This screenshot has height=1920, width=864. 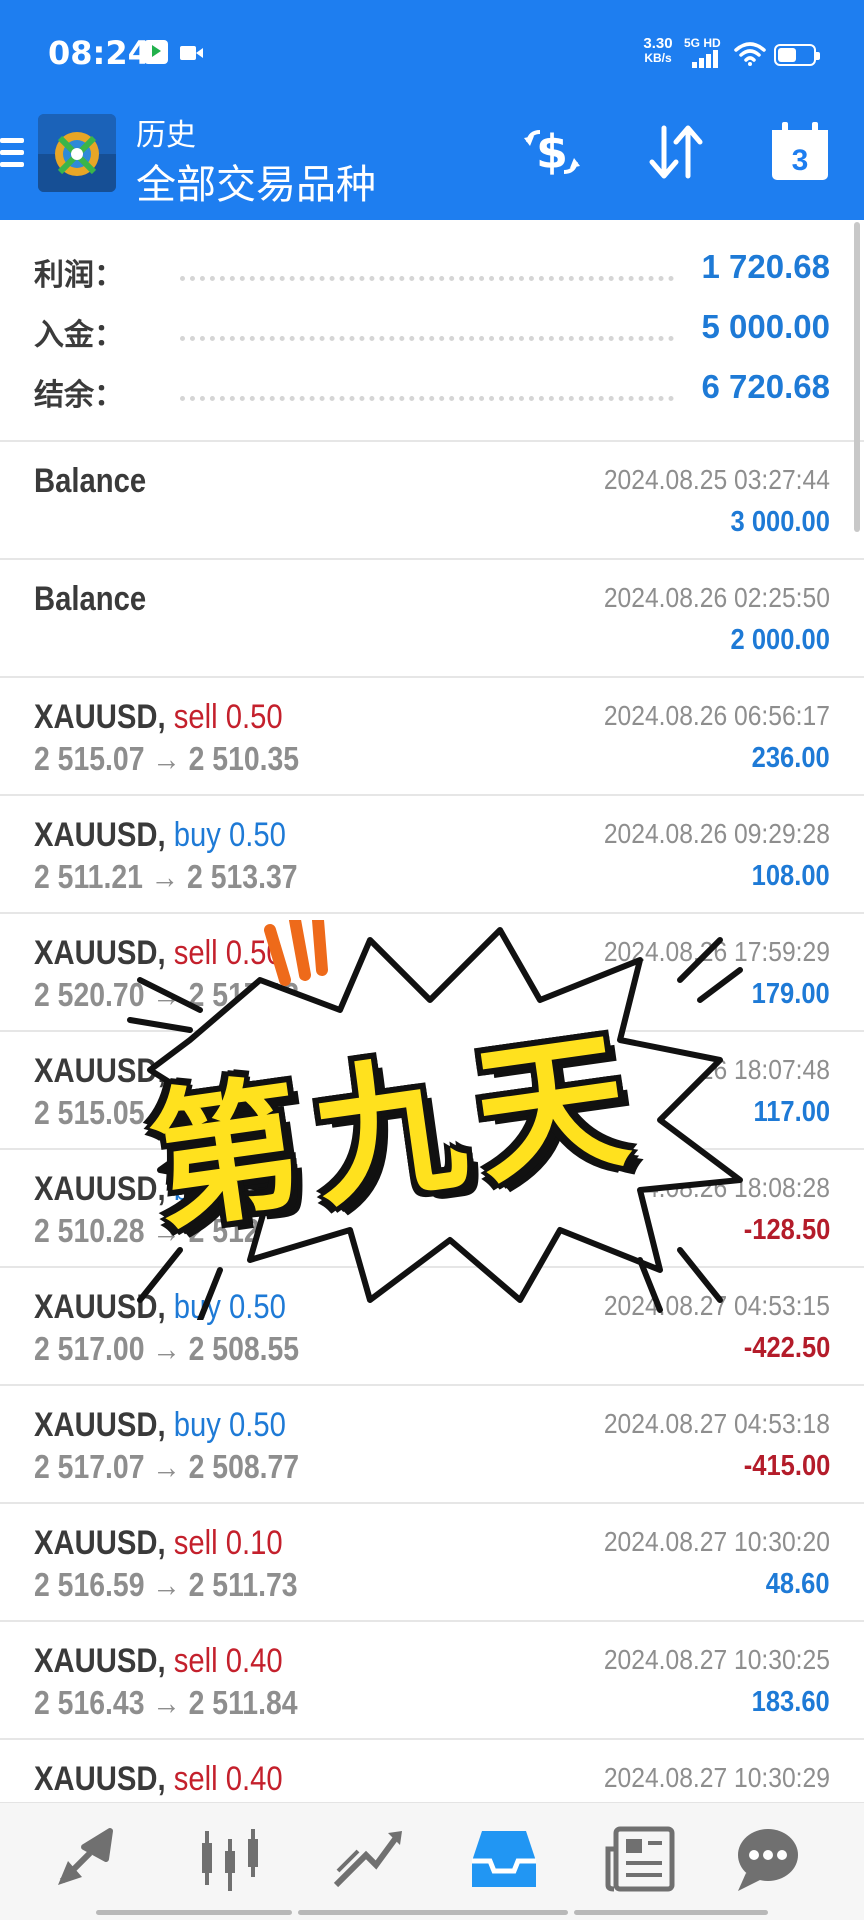 I want to click on bottom-nav, so click(x=432, y=1861).